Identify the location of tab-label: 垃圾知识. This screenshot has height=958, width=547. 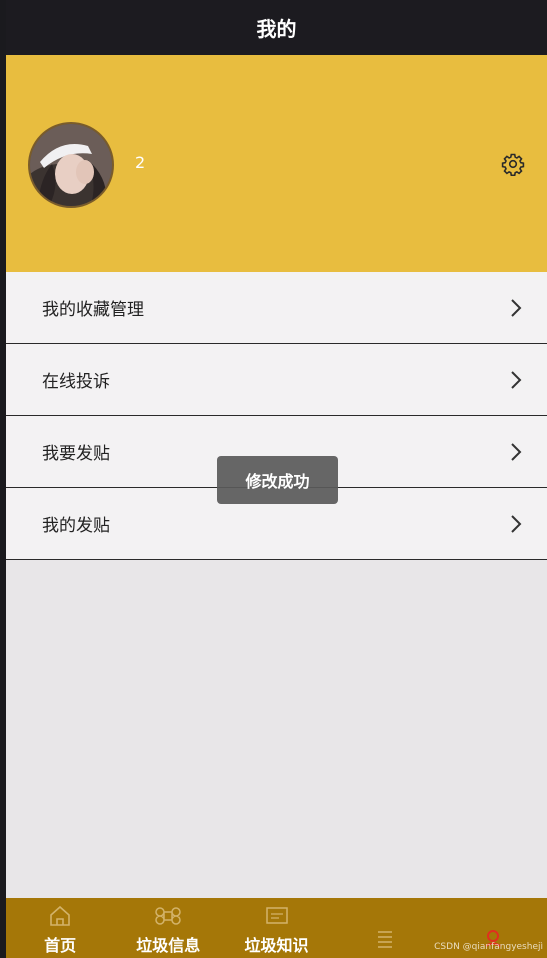
(276, 945).